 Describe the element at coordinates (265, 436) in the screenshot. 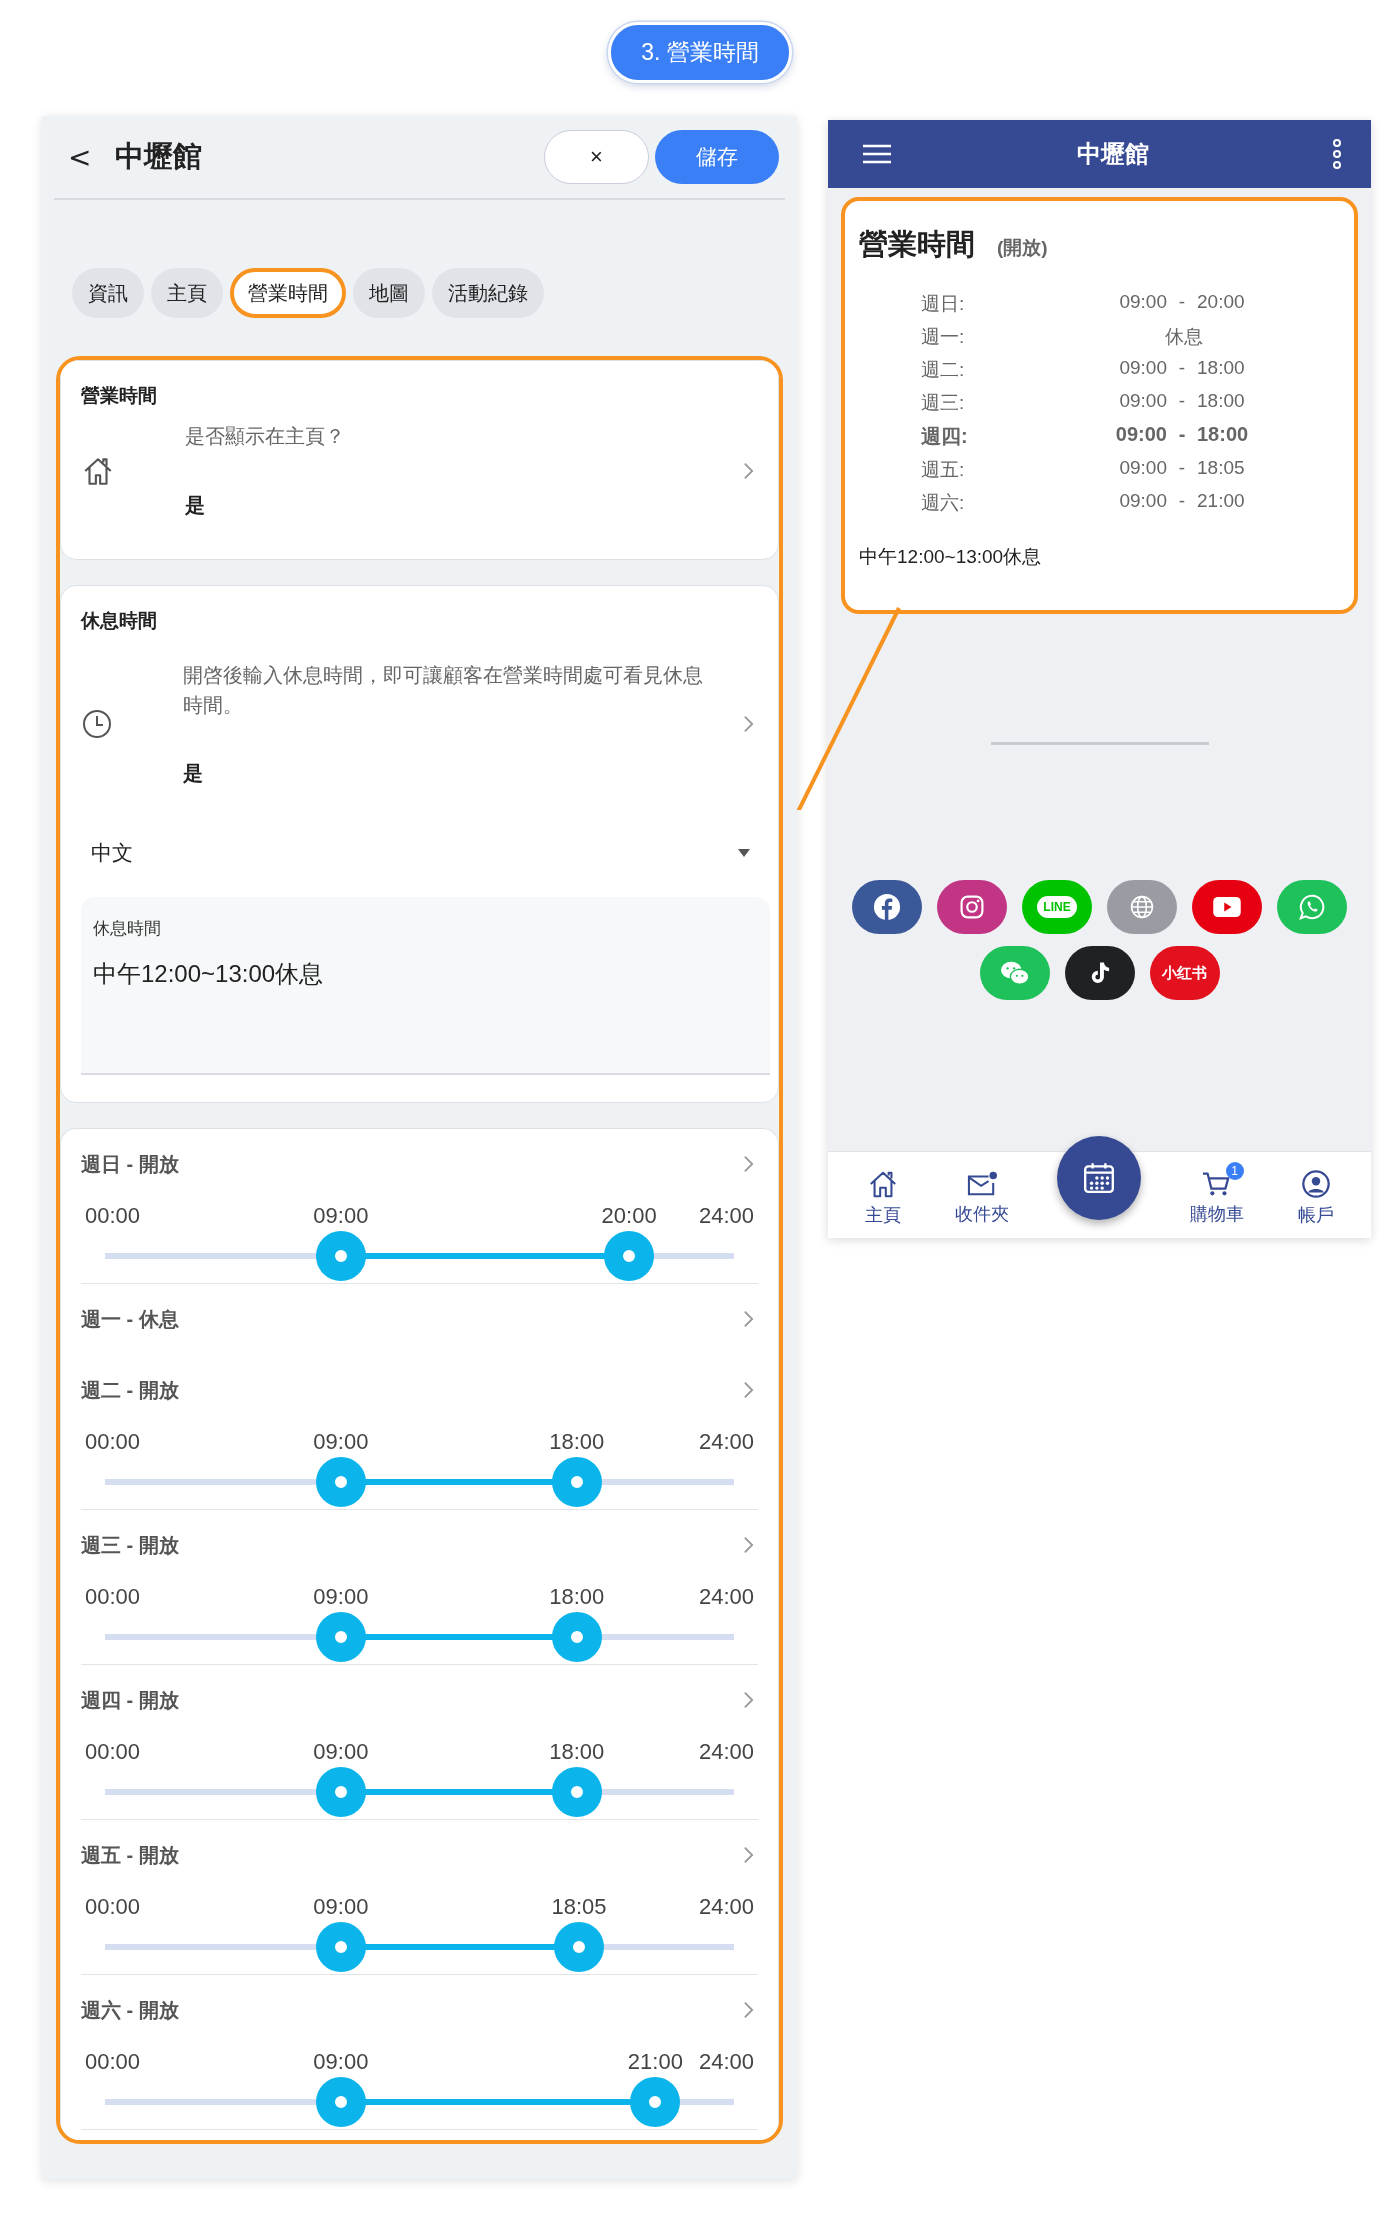

I see `setting-question: 是否顯示在主頁？` at that location.